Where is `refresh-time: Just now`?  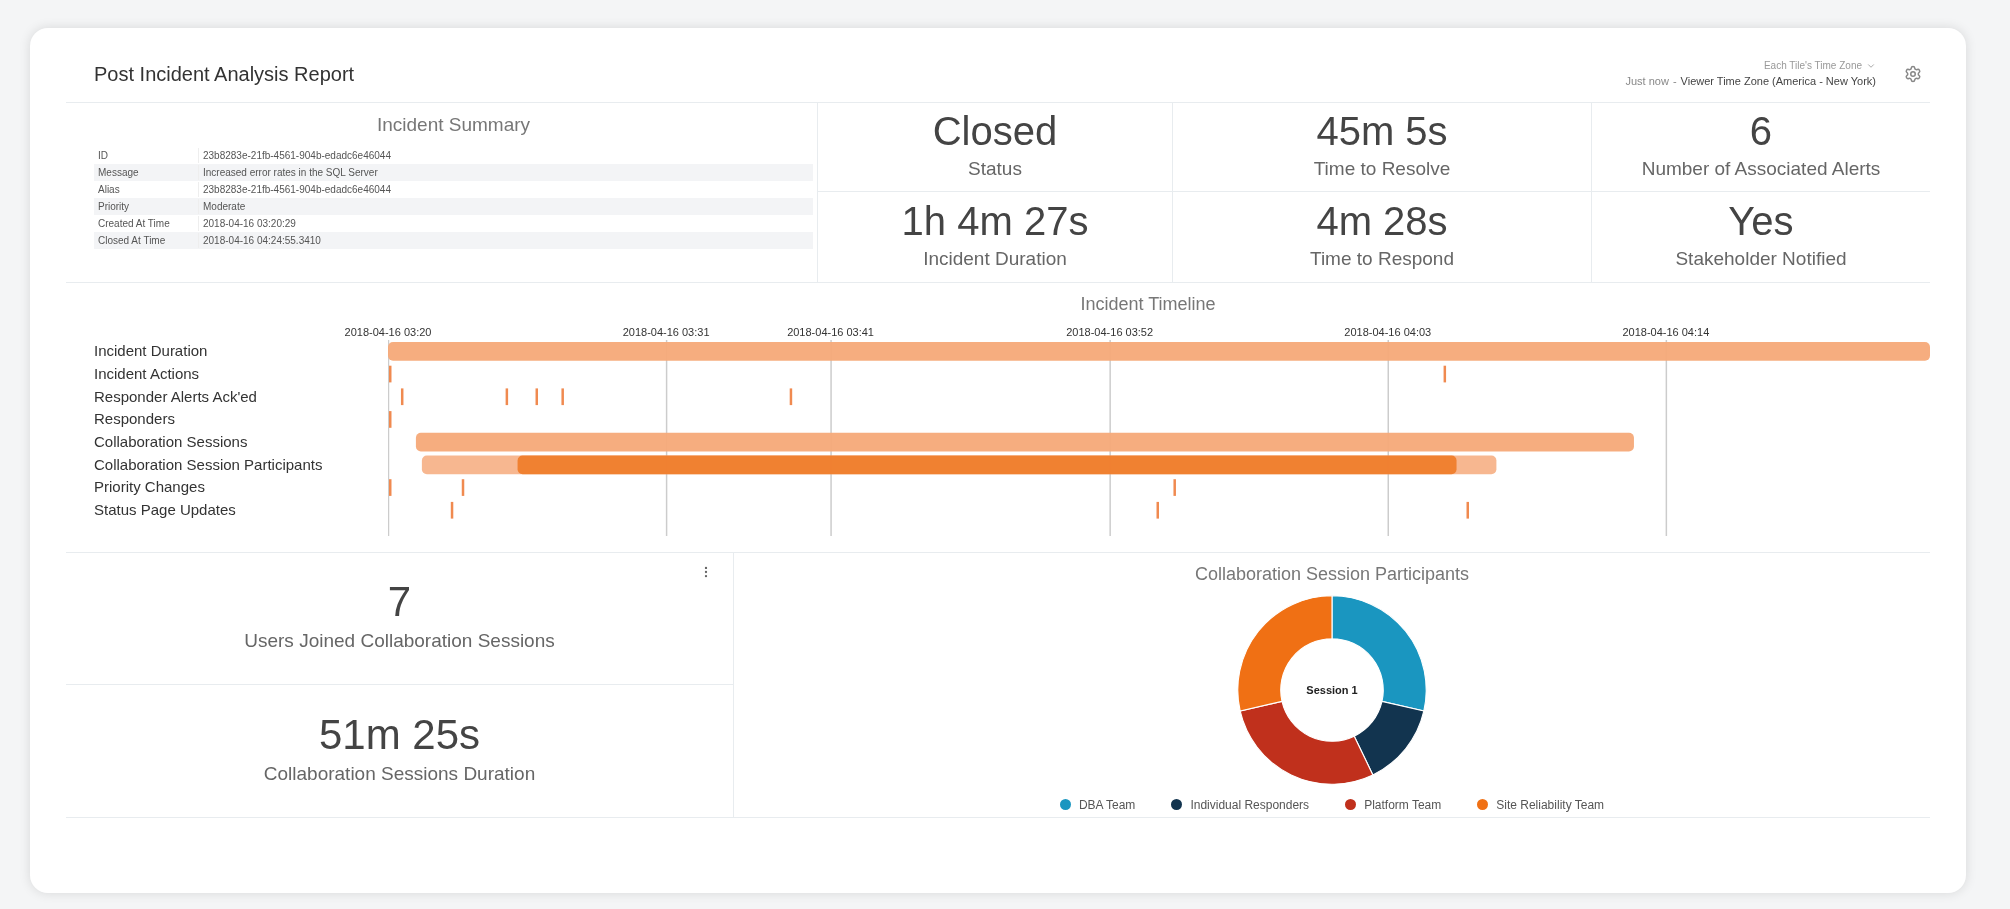 refresh-time: Just now is located at coordinates (1647, 81).